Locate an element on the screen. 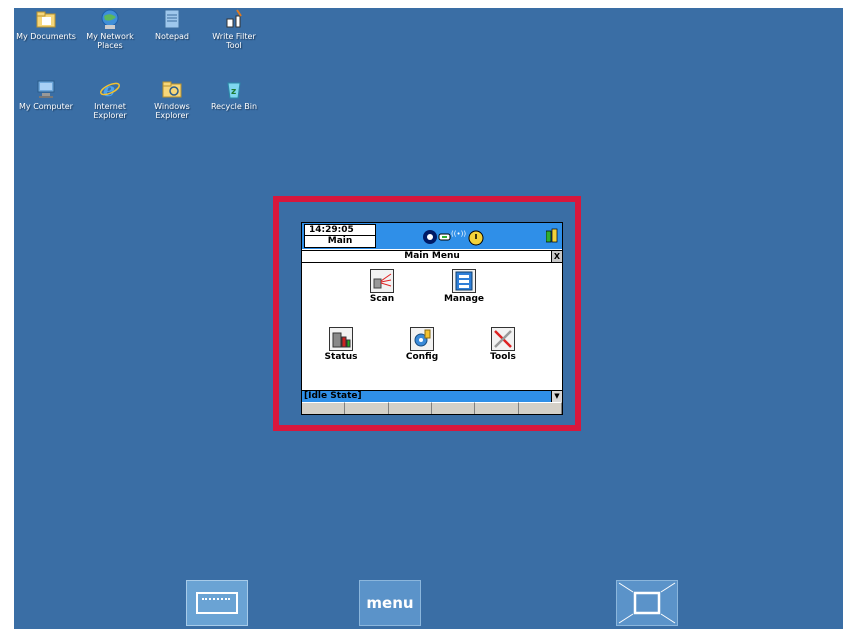 This screenshot has width=843, height=629. idle-status-bar: [Idle State] ▼ is located at coordinates (432, 396).